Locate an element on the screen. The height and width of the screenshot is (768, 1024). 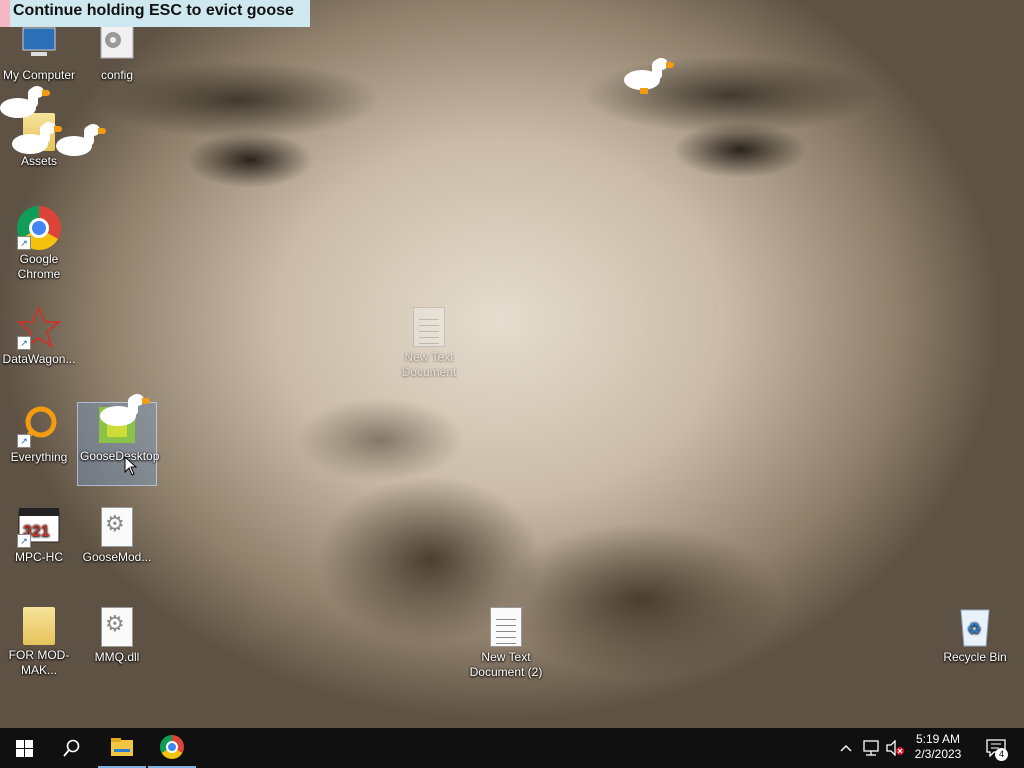
notification-count-badge: 4 is located at coordinates (1001, 754).